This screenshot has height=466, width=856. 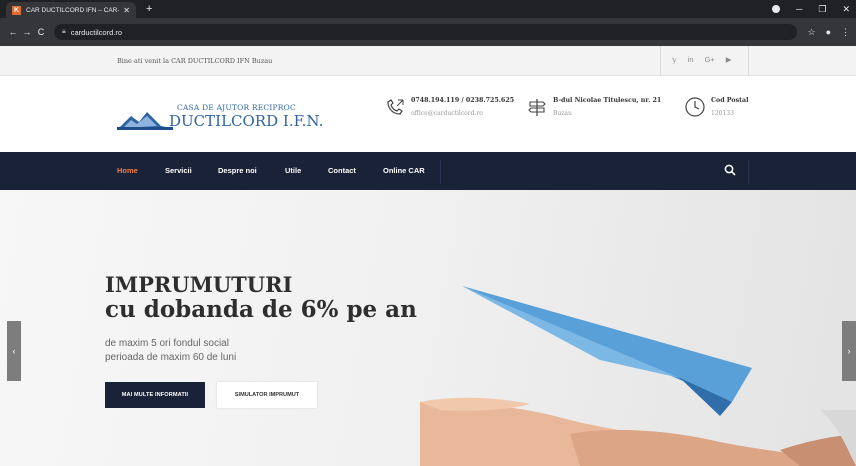 What do you see at coordinates (267, 395) in the screenshot?
I see `loan-simulator-button: SIMULATOR IMPRUMUT` at bounding box center [267, 395].